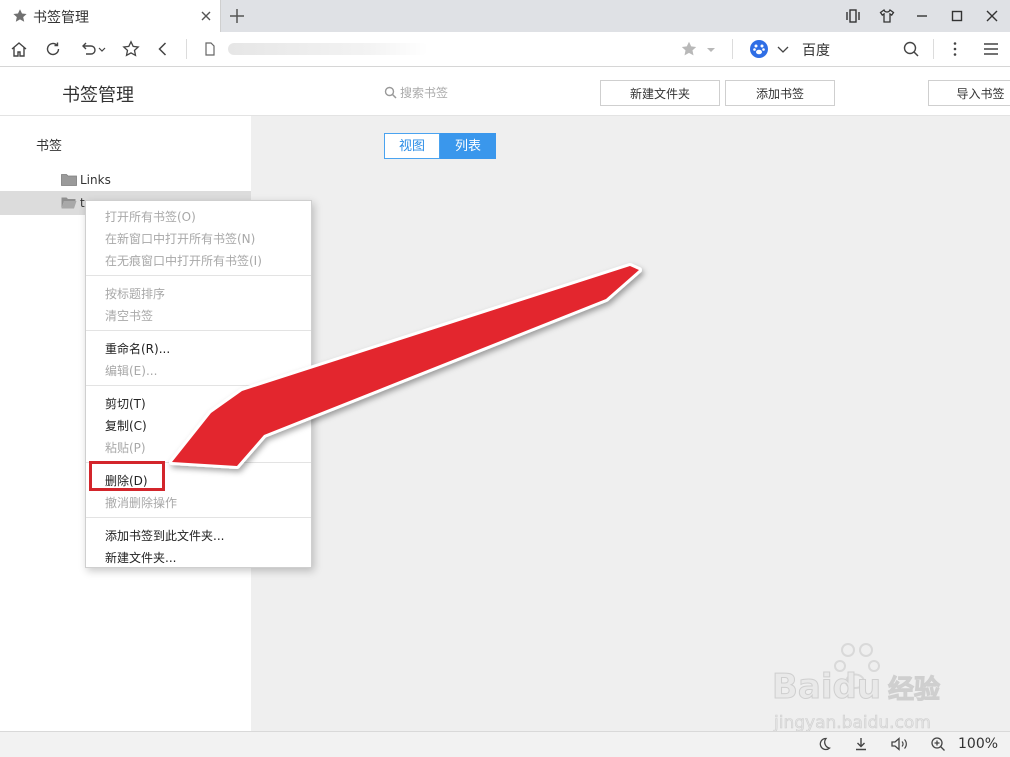  What do you see at coordinates (125, 403) in the screenshot?
I see `menu-item-cut: 剪切(T)` at bounding box center [125, 403].